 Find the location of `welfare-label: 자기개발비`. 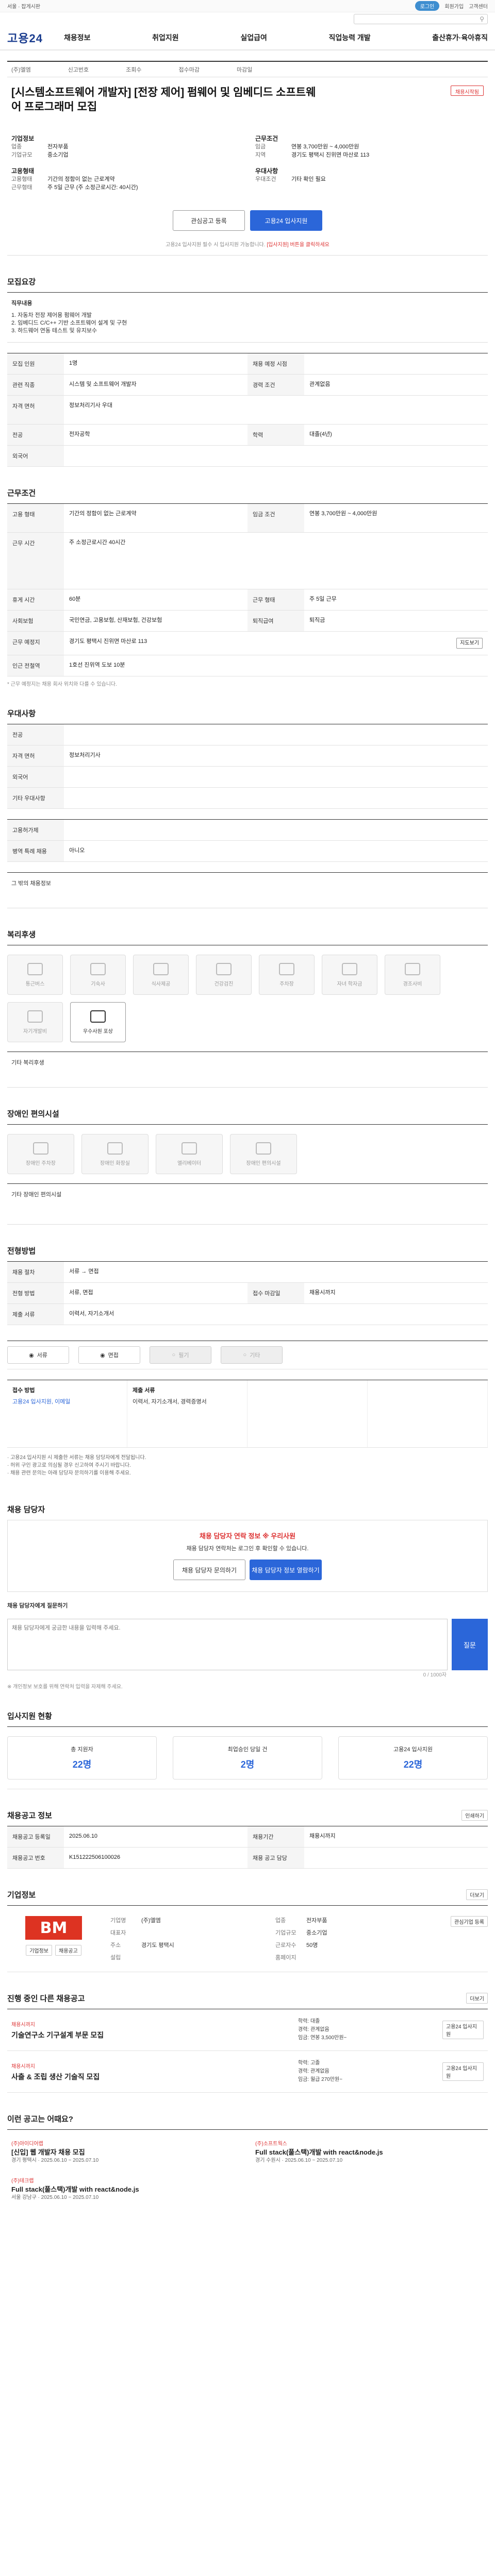

welfare-label: 자기개발비 is located at coordinates (35, 1031).